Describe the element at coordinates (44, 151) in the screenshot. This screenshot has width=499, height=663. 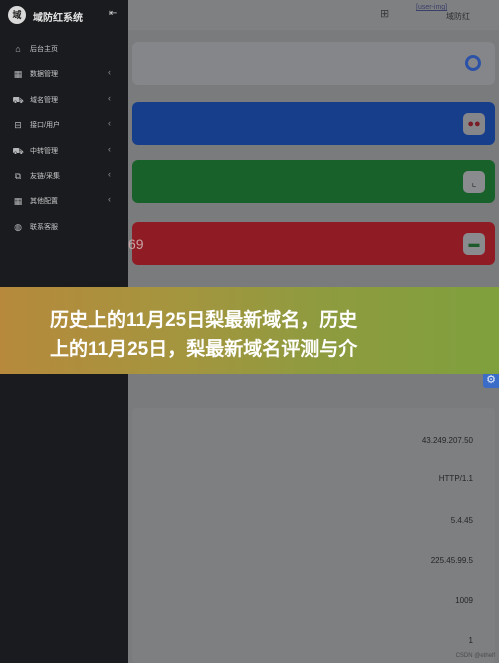
I see `sidebar-item-label: 中转管理` at that location.